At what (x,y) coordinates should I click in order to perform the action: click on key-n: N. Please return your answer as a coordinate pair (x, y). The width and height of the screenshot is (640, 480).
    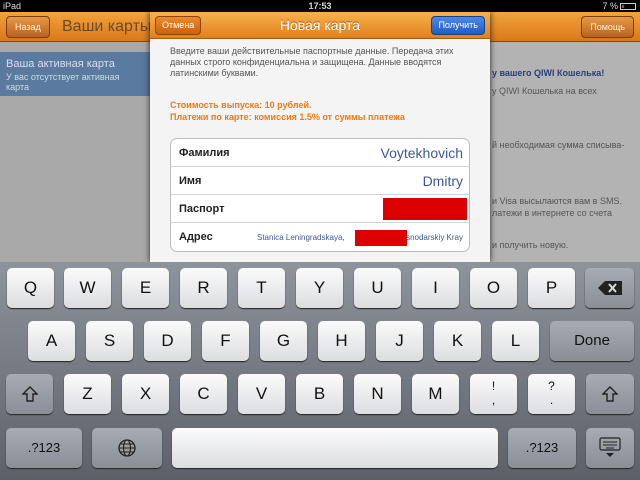
    Looking at the image, I should click on (377, 394).